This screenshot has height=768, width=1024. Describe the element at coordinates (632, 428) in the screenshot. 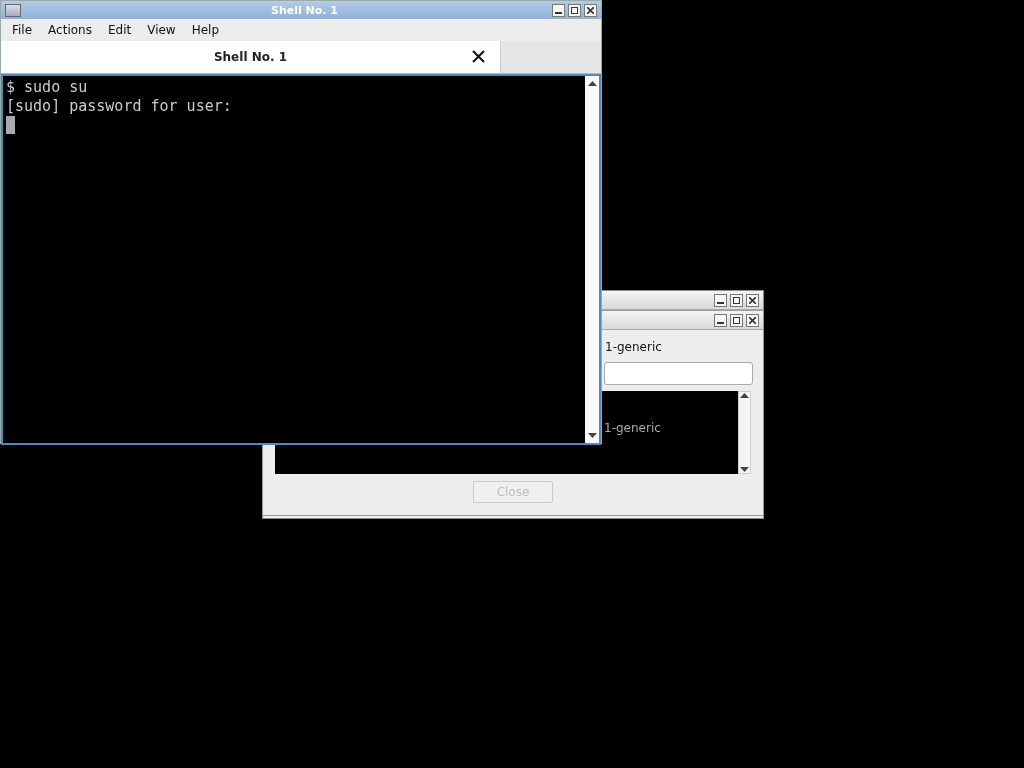

I see `log-line: 1-generic` at that location.